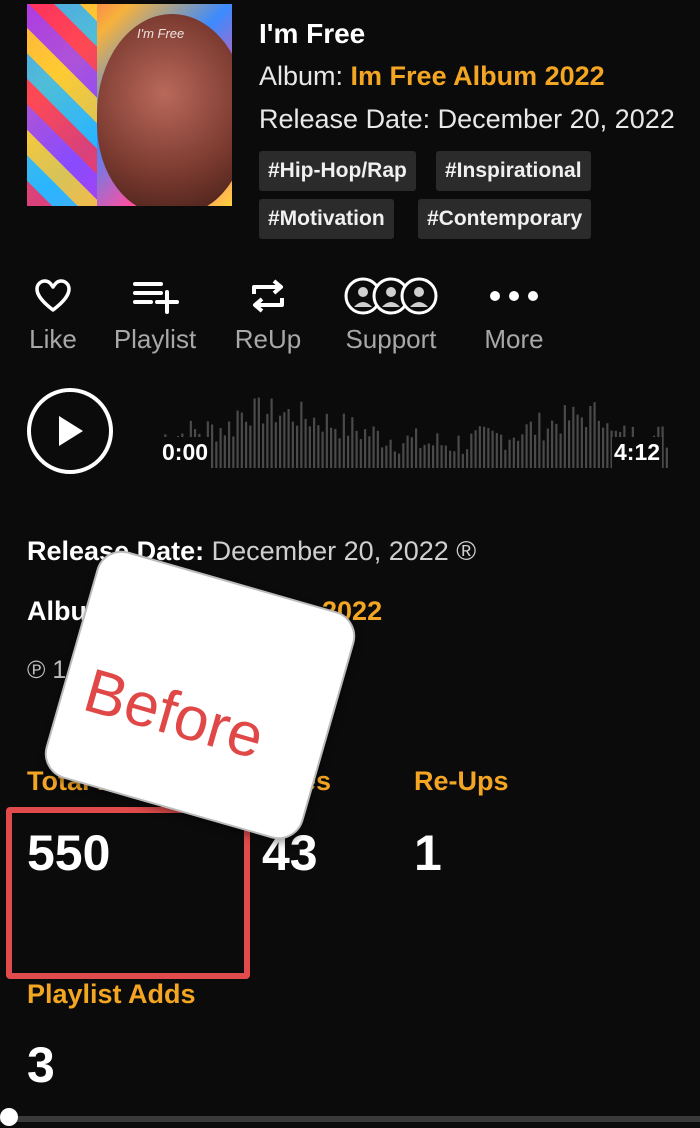  I want to click on callout-tail, so click(223, 789).